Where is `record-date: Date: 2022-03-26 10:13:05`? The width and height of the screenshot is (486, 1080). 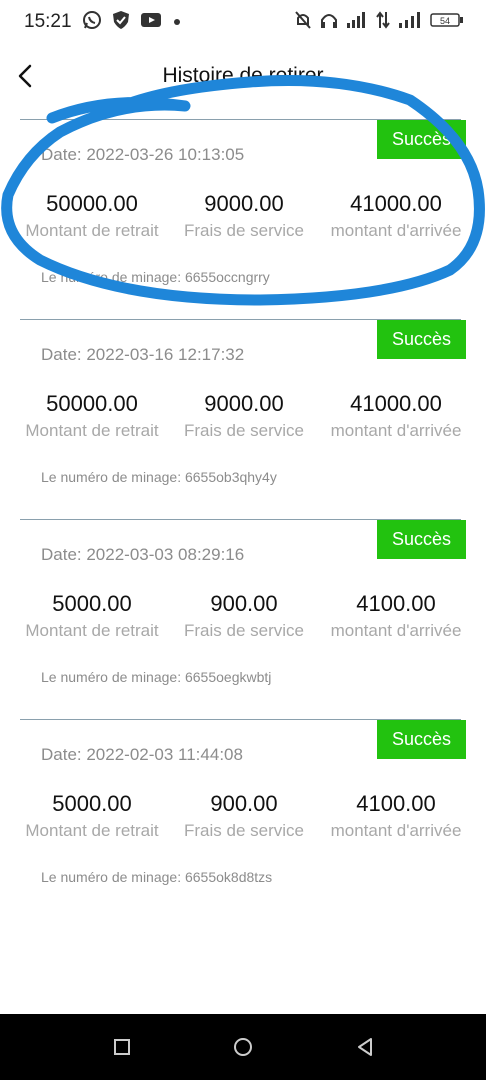
record-date: Date: 2022-03-26 10:13:05 is located at coordinates (143, 154).